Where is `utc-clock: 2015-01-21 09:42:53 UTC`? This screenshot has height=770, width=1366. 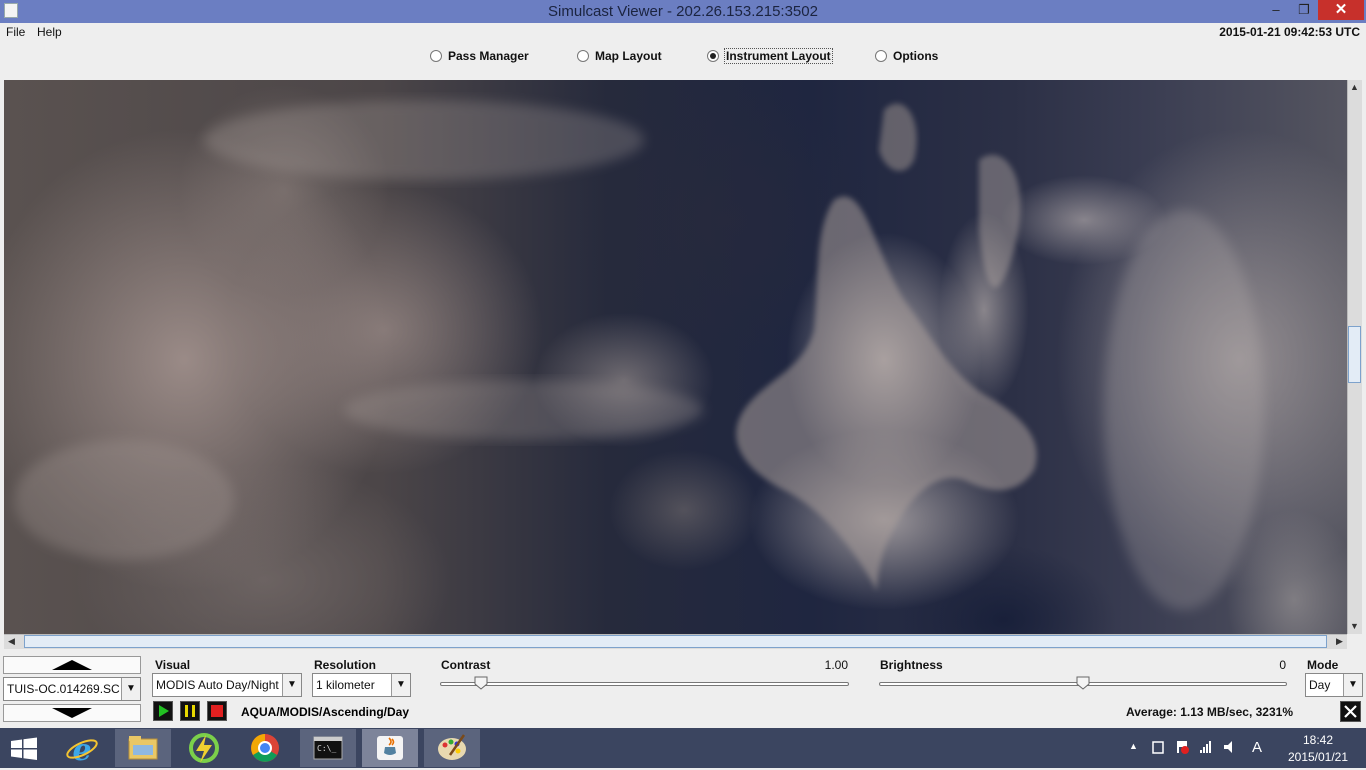
utc-clock: 2015-01-21 09:42:53 UTC is located at coordinates (1289, 32).